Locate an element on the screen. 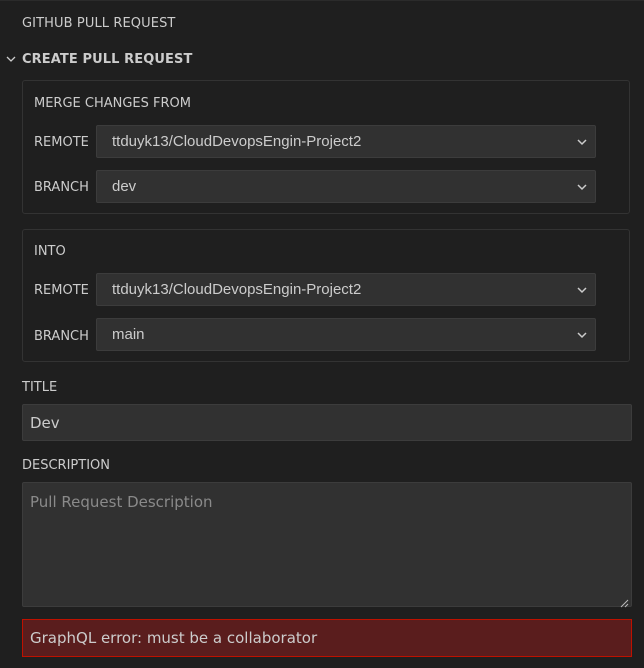  merge-from-remote-value: ttduyk13/CloudDevopsEngin-Project2 is located at coordinates (237, 141).